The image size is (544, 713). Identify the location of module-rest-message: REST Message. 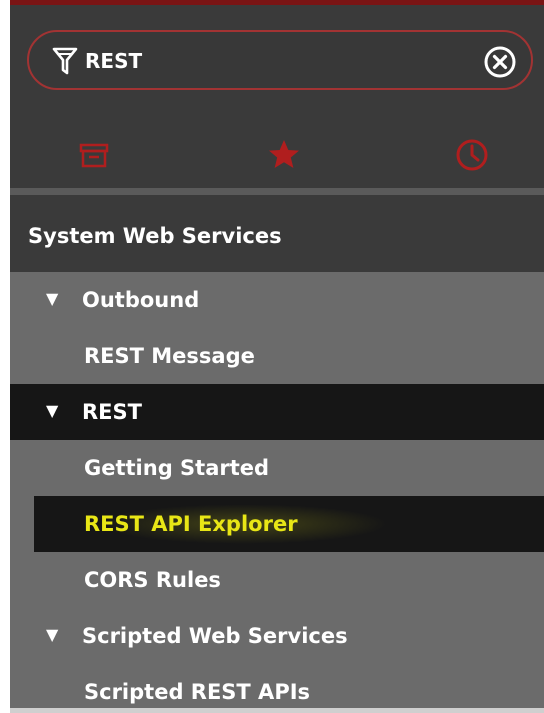
(277, 356).